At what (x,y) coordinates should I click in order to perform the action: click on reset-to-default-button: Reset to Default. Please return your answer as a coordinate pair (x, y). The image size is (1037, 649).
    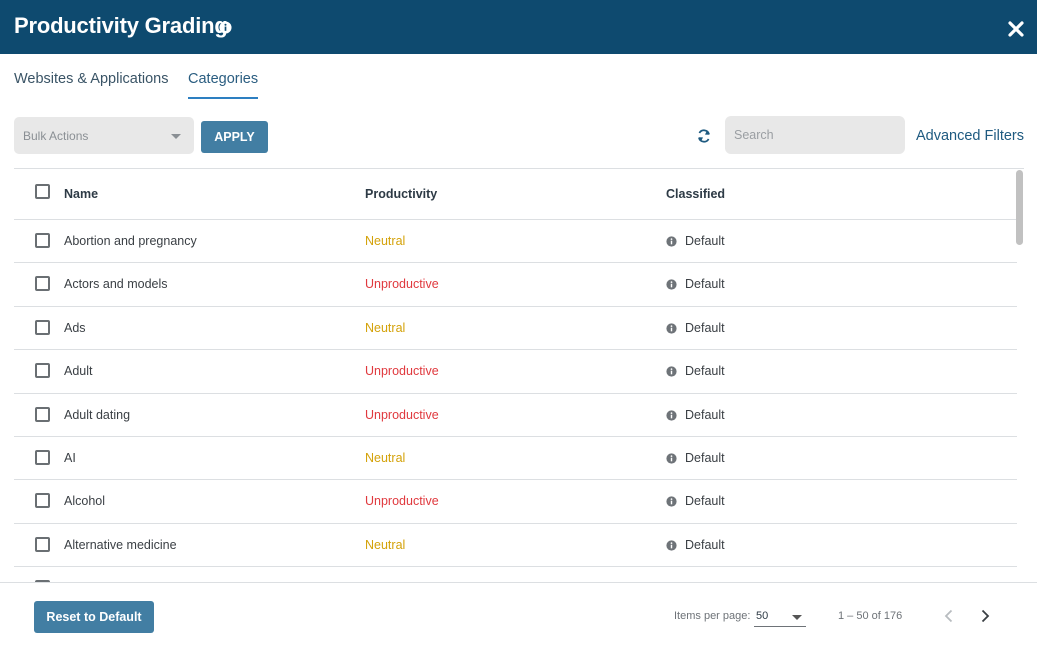
    Looking at the image, I should click on (94, 617).